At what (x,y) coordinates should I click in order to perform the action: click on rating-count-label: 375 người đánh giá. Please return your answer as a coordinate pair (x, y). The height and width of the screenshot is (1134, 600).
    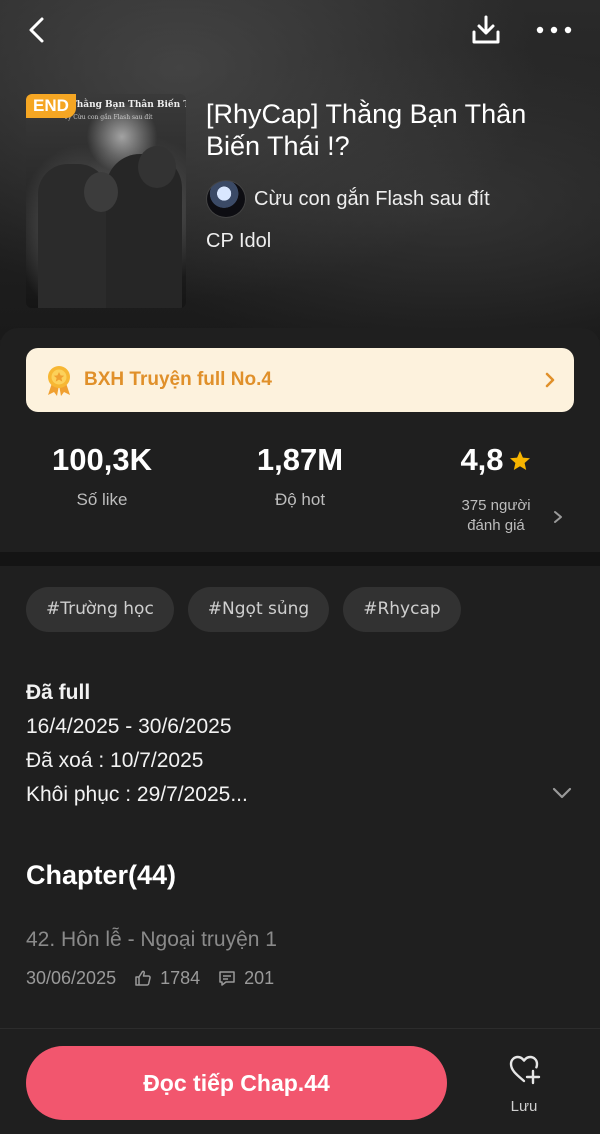
    Looking at the image, I should click on (496, 516).